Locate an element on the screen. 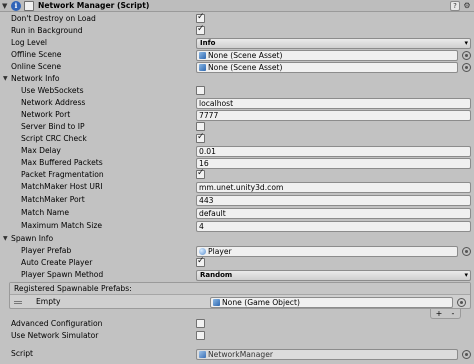 The image size is (474, 364). matchmaker-port-label: MatchMaker Port is located at coordinates (53, 199).